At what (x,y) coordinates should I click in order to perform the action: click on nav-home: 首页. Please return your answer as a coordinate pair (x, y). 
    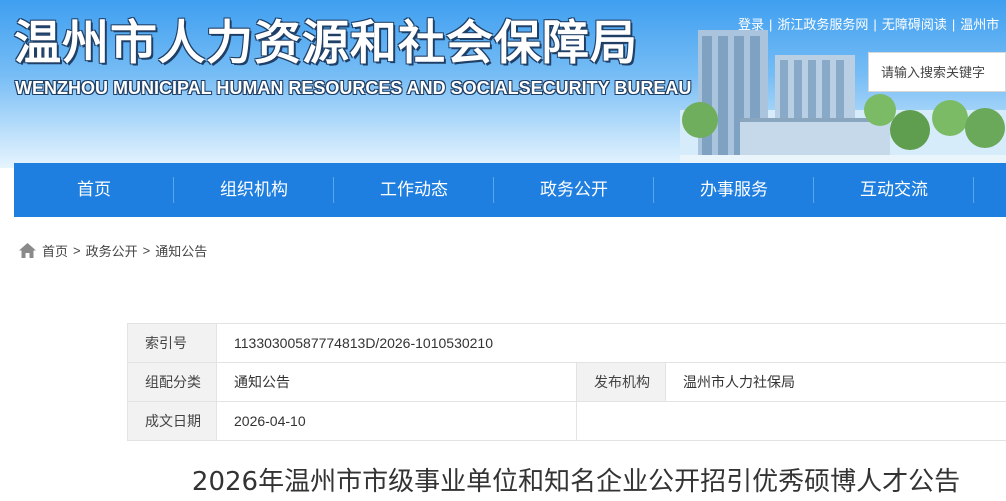
    Looking at the image, I should click on (94, 190).